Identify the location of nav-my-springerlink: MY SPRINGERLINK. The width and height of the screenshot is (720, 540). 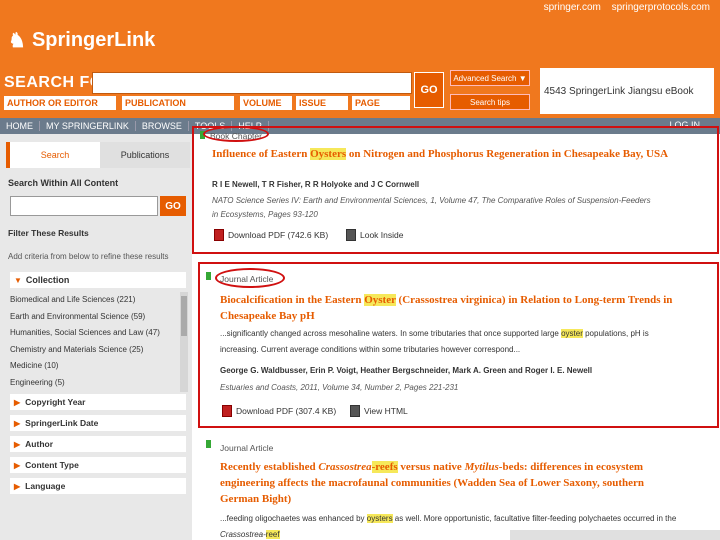
(88, 126).